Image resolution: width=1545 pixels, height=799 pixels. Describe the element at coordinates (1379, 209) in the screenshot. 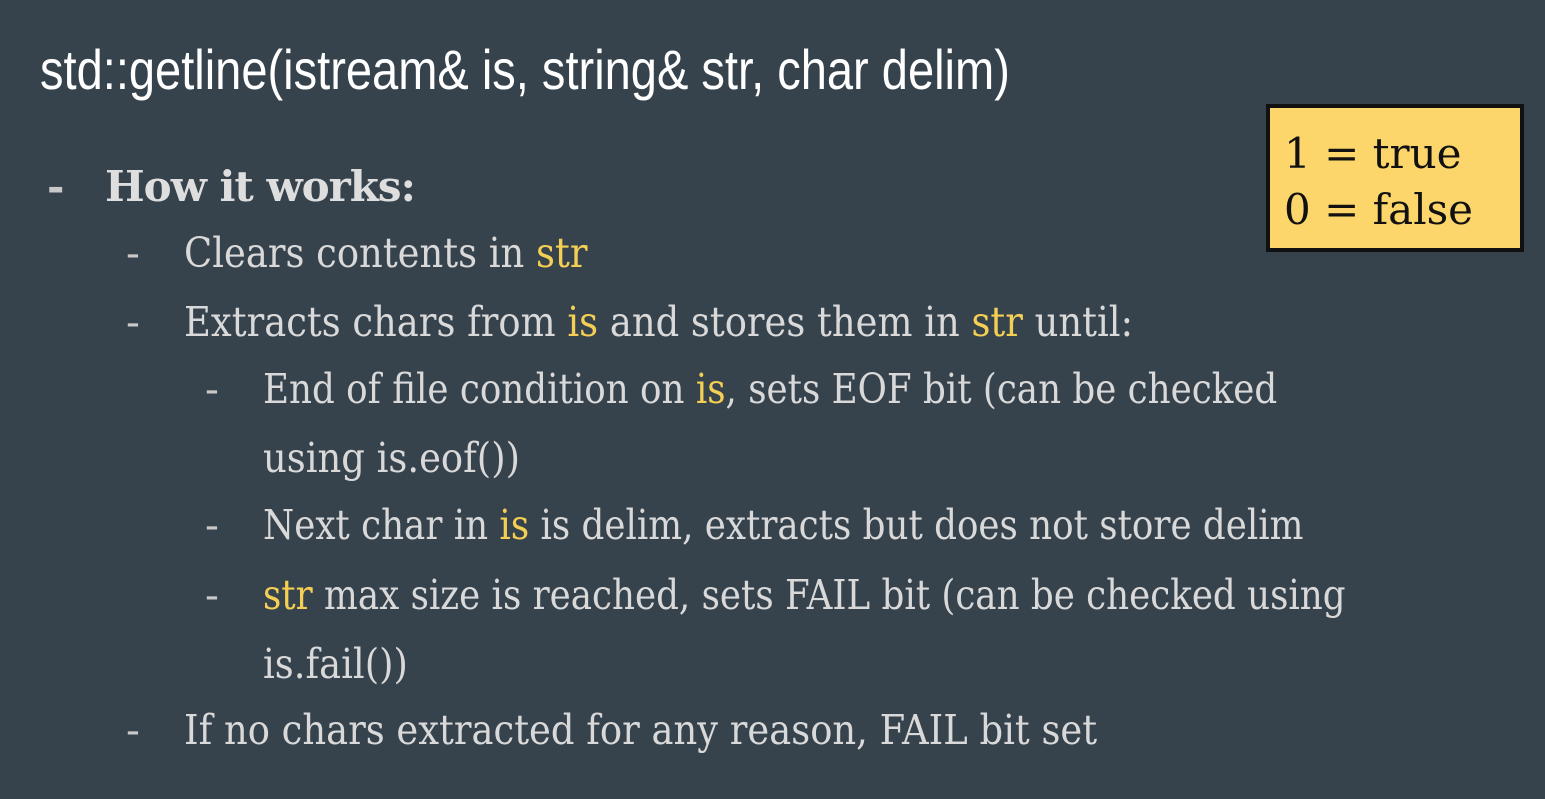

I see `legend-false-line: 0 = false` at that location.